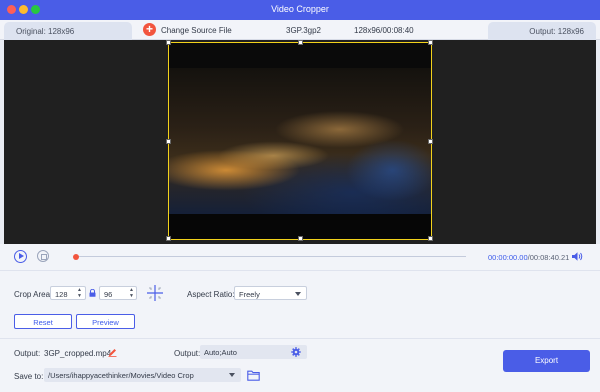 The width and height of the screenshot is (600, 392). I want to click on lock-icon, so click(92, 293).